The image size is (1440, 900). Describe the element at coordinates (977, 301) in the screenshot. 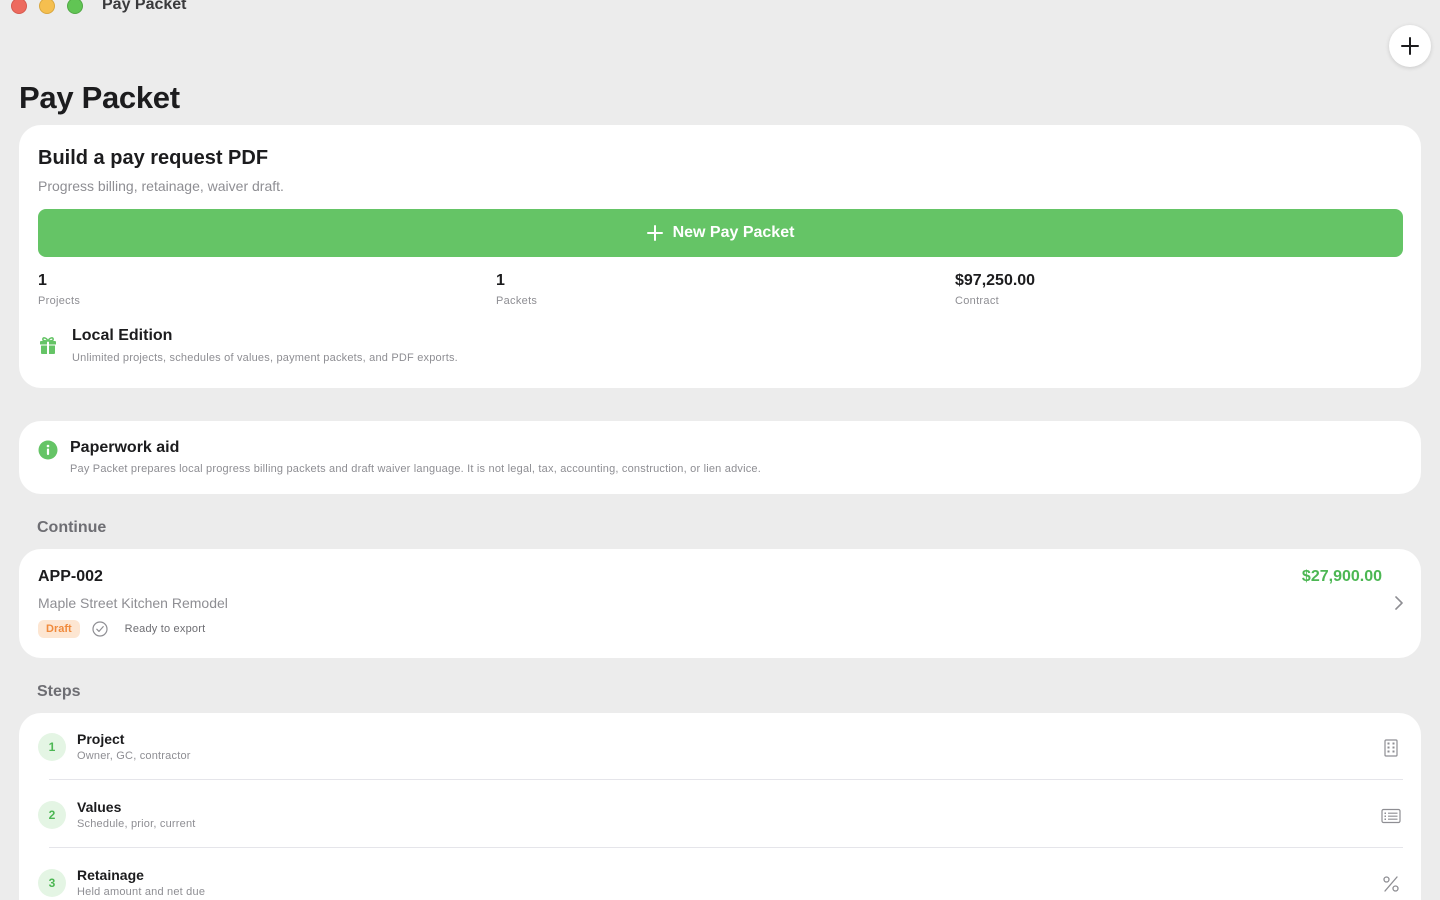

I see `stat-label: Contract` at that location.